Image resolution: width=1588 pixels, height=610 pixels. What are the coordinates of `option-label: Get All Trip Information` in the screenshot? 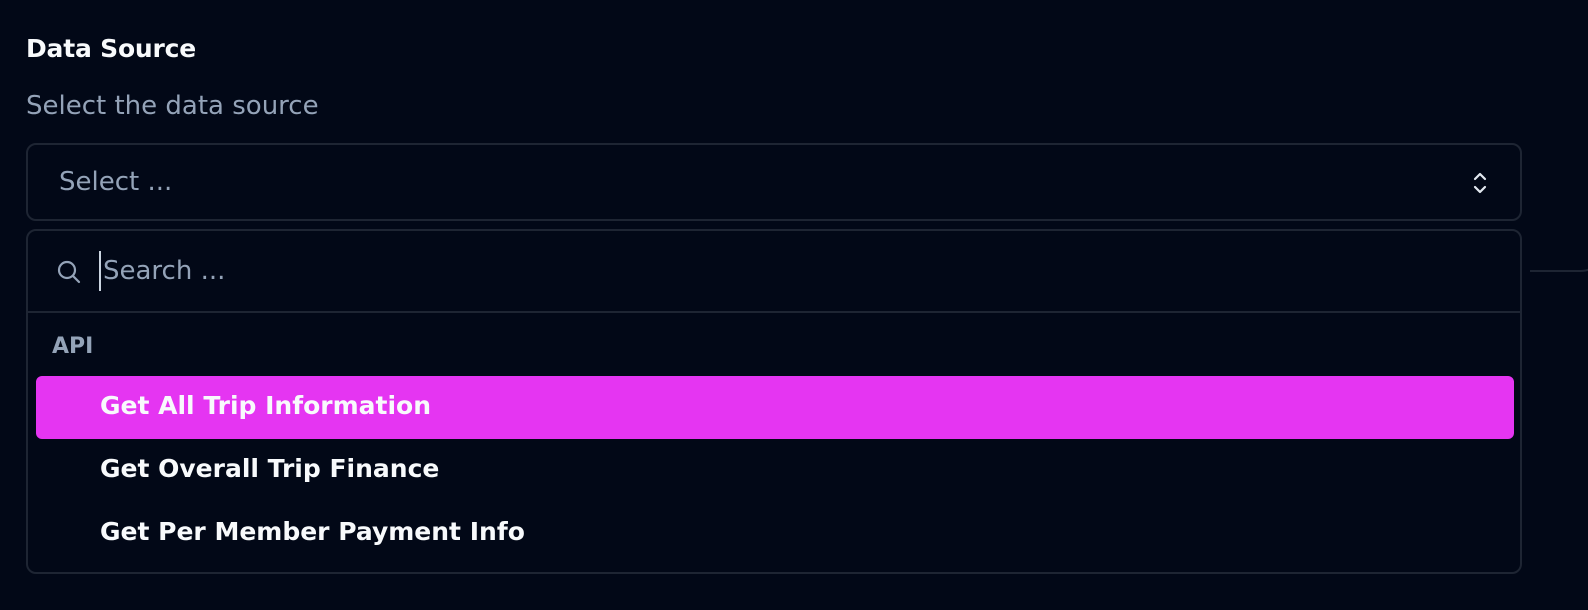 It's located at (266, 405).